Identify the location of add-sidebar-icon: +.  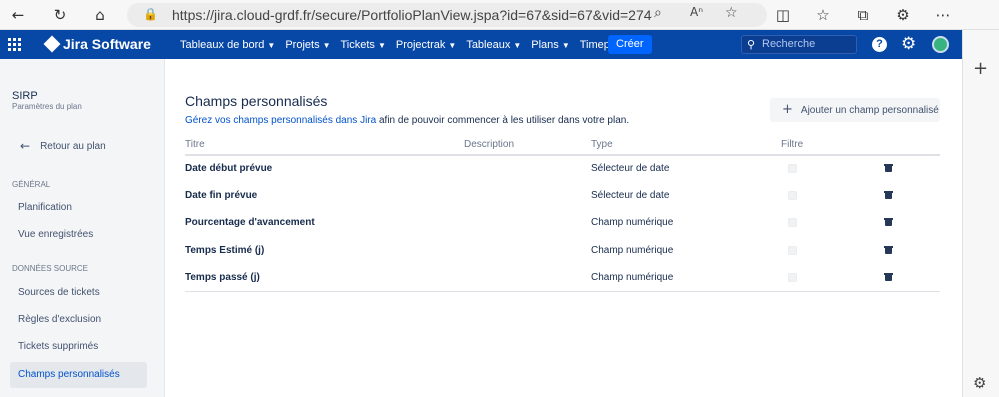
(980, 68).